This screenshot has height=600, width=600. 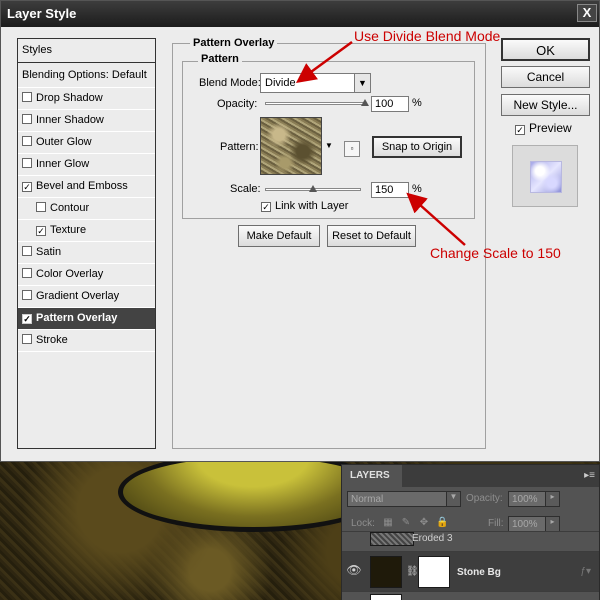 I want to click on scale-label: Scale:, so click(x=245, y=189).